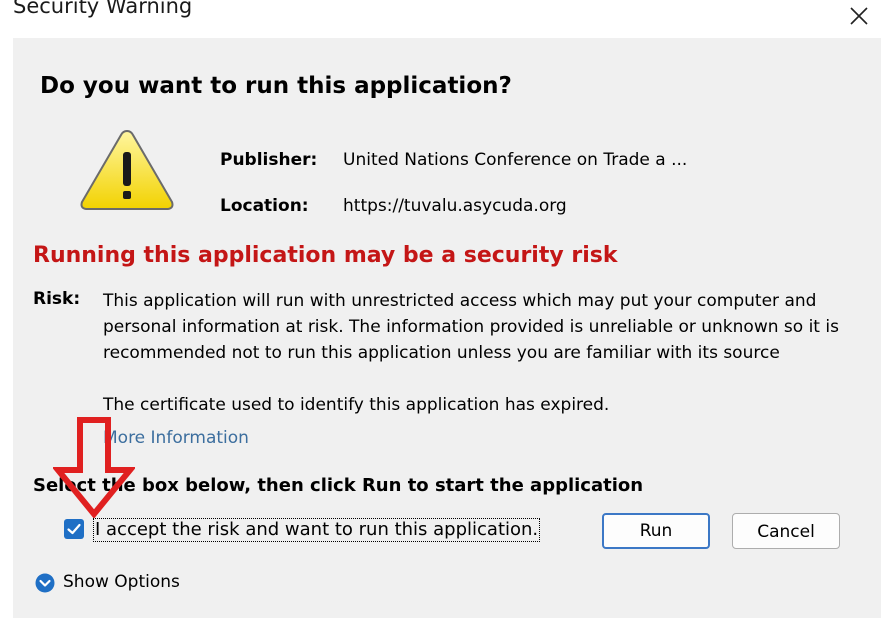 The width and height of the screenshot is (881, 618). Describe the element at coordinates (859, 16) in the screenshot. I see `close-icon` at that location.